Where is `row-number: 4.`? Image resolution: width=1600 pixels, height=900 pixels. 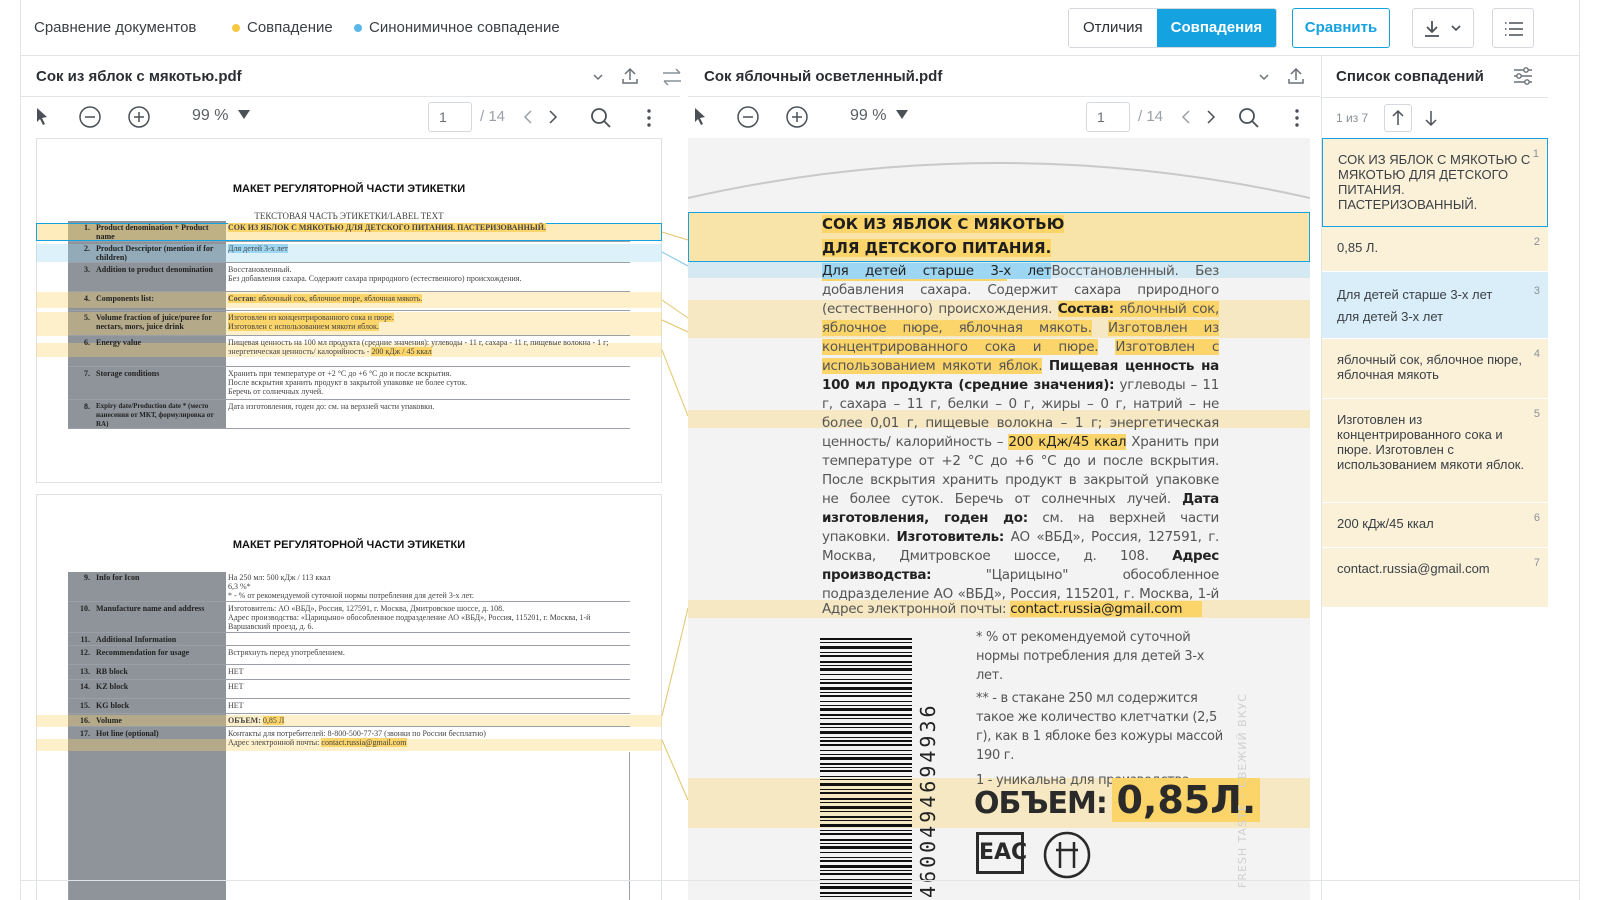 row-number: 4. is located at coordinates (87, 298).